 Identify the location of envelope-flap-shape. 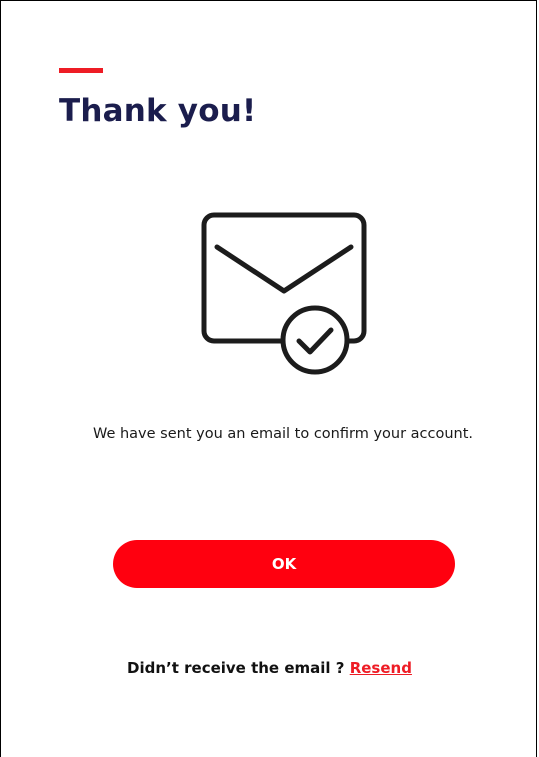
(284, 269).